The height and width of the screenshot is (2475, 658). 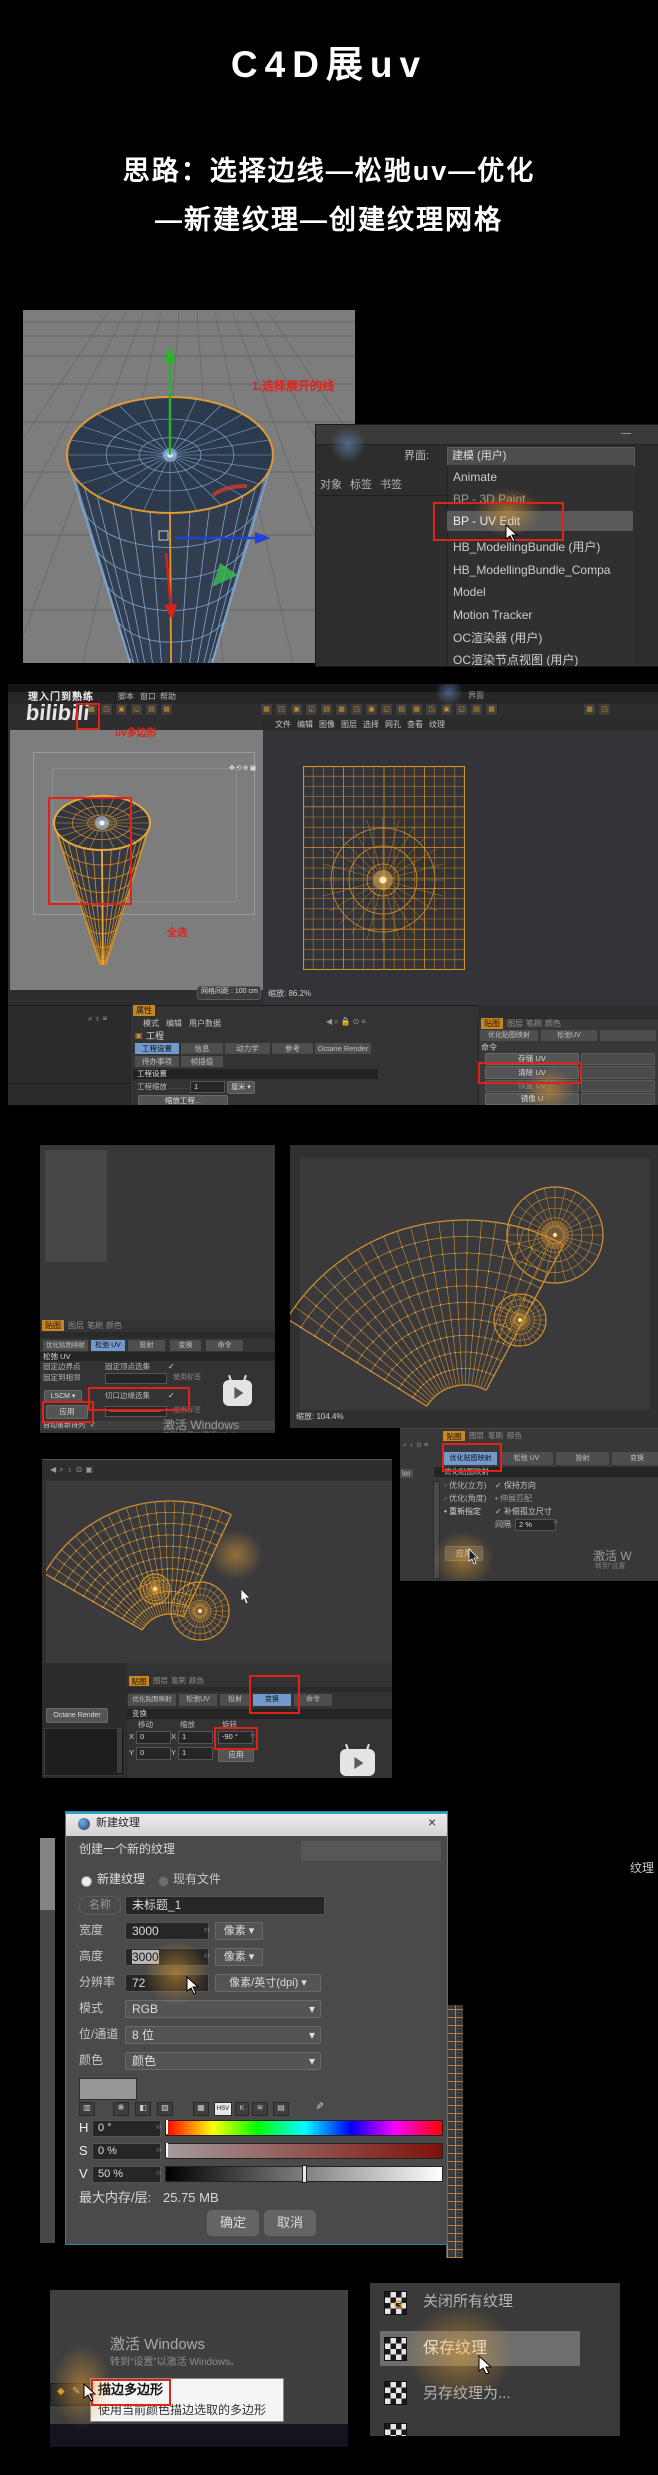 What do you see at coordinates (121, 2109) in the screenshot?
I see `color-wheel-icon: ❋` at bounding box center [121, 2109].